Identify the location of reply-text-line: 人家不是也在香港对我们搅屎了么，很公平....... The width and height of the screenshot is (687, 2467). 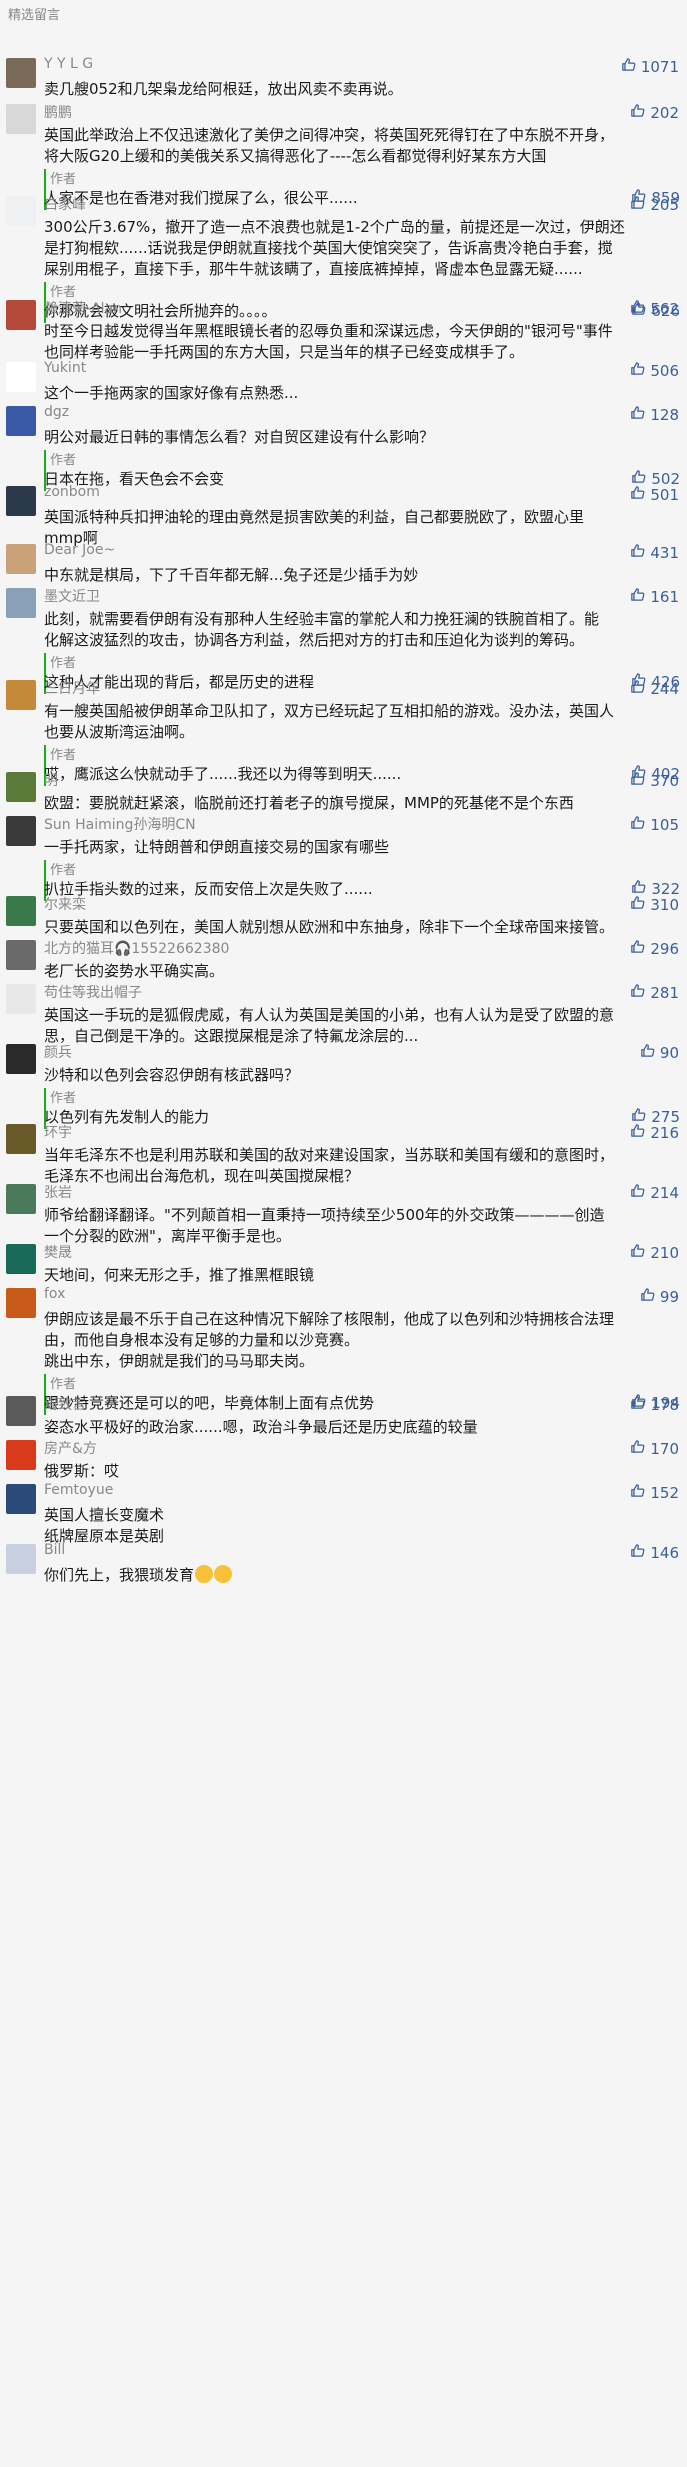
(201, 198).